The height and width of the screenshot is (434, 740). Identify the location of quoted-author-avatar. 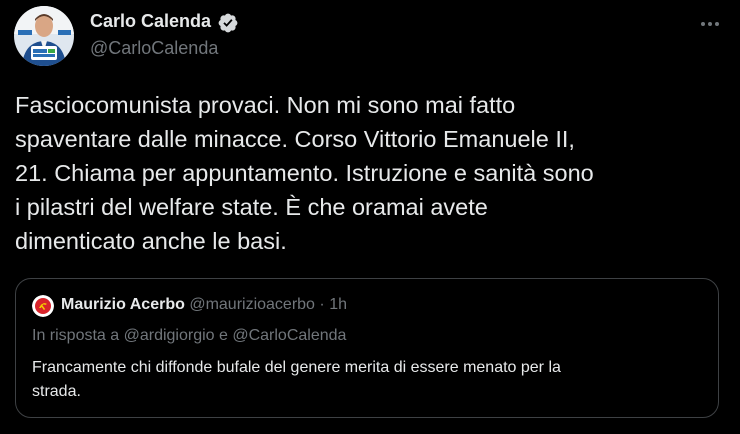
(43, 306).